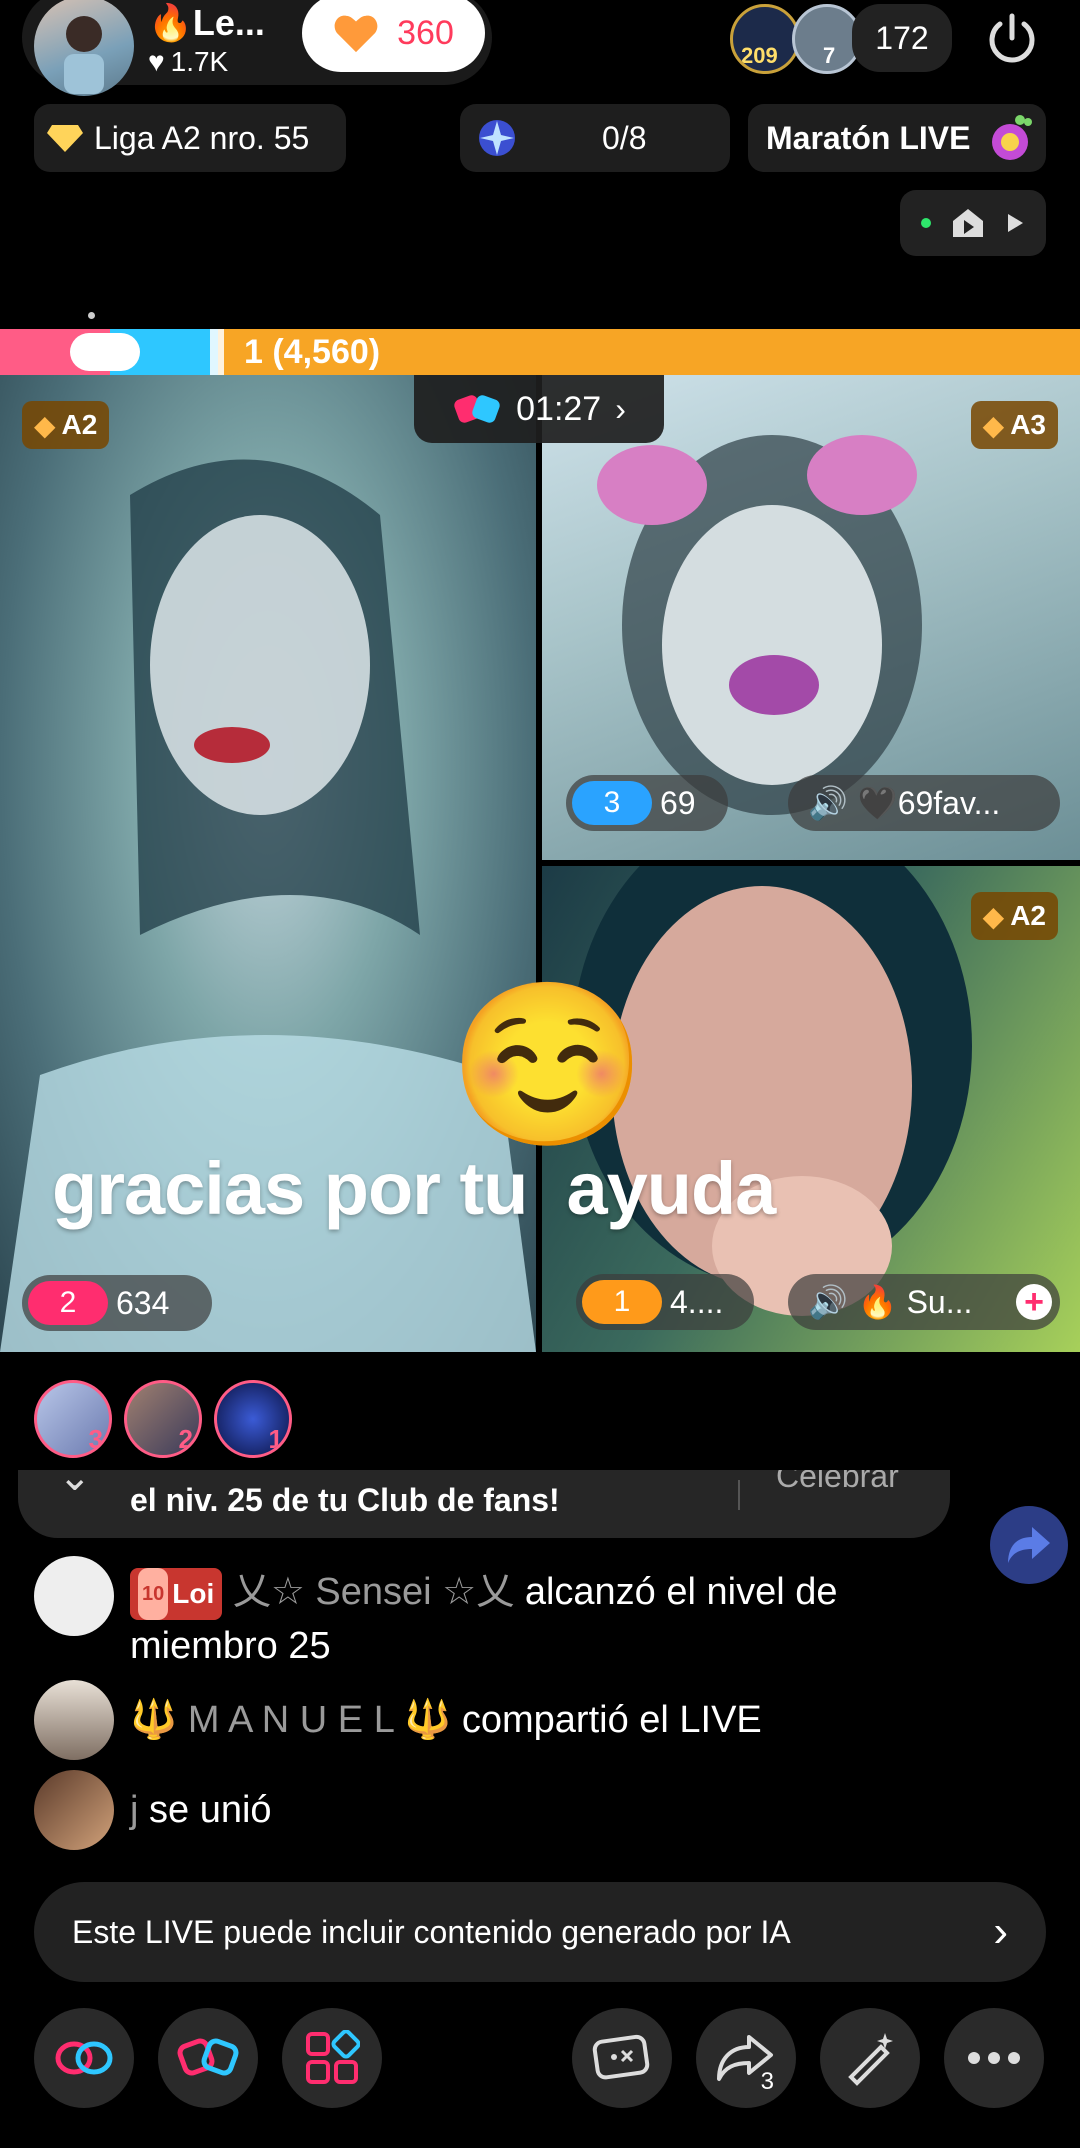  I want to click on apps-button, so click(332, 2058).